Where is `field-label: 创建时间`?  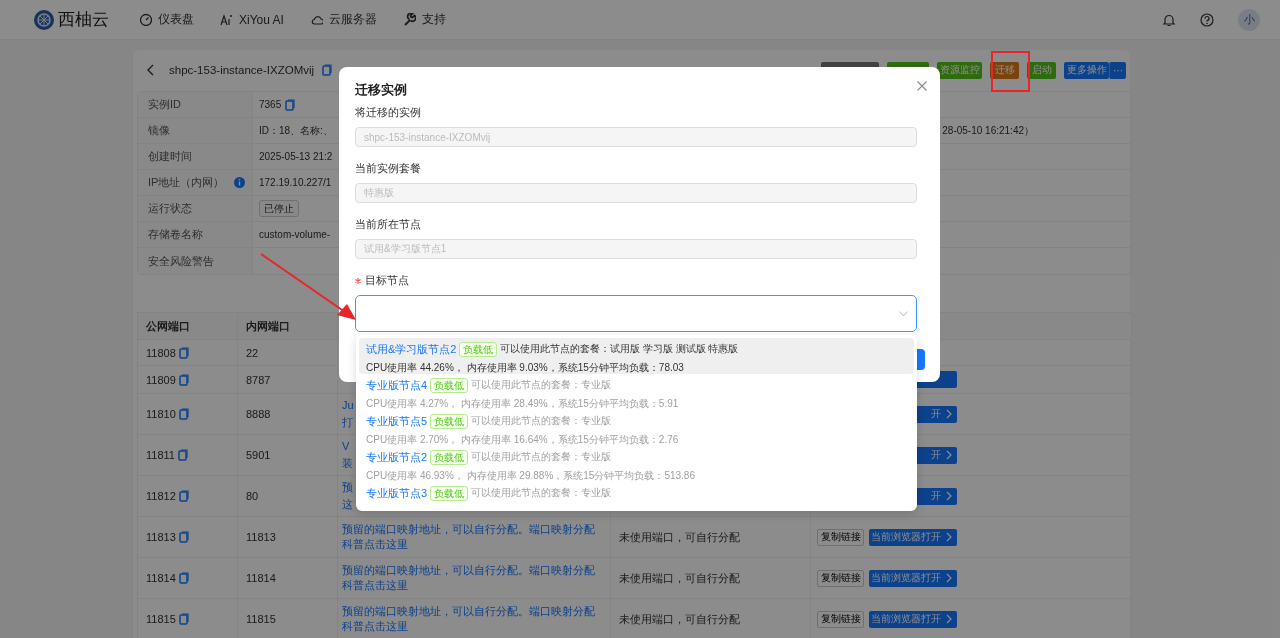 field-label: 创建时间 is located at coordinates (170, 156).